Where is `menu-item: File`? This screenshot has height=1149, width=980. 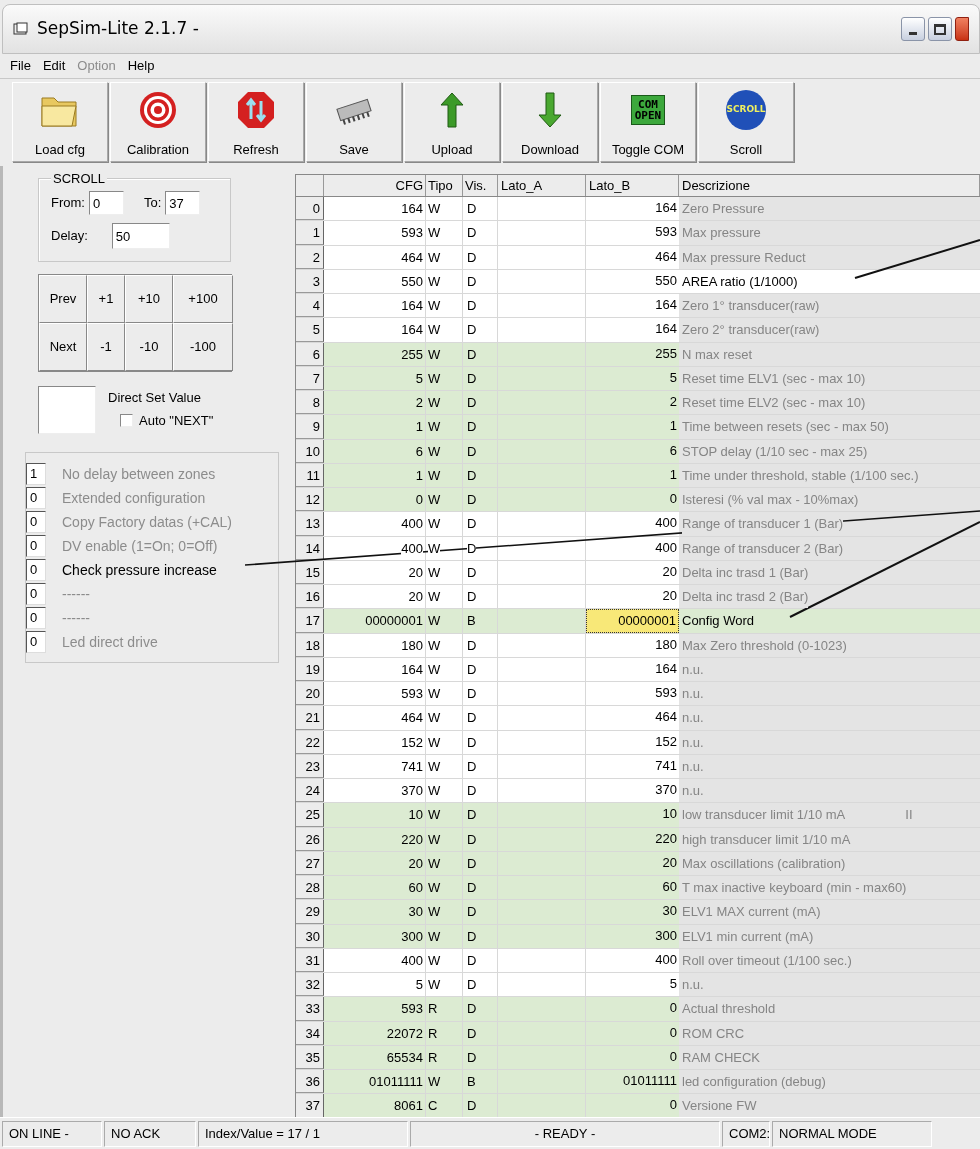
menu-item: File is located at coordinates (20, 66).